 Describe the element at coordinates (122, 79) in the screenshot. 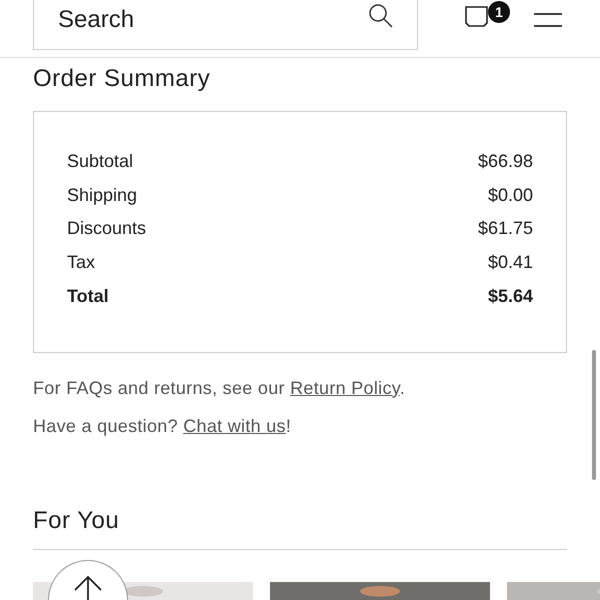

I see `section-title: Order Summary` at that location.